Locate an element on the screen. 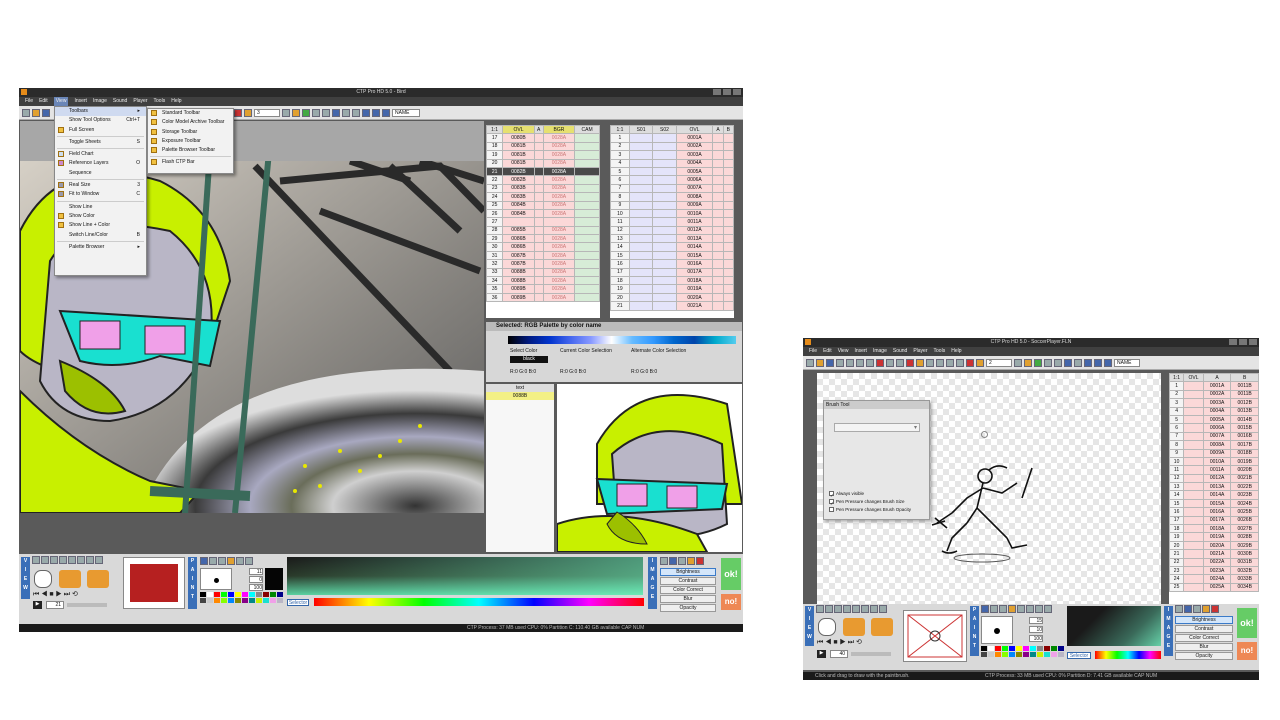 This screenshot has width=1280, height=720. frame-number: 12 is located at coordinates (620, 230).